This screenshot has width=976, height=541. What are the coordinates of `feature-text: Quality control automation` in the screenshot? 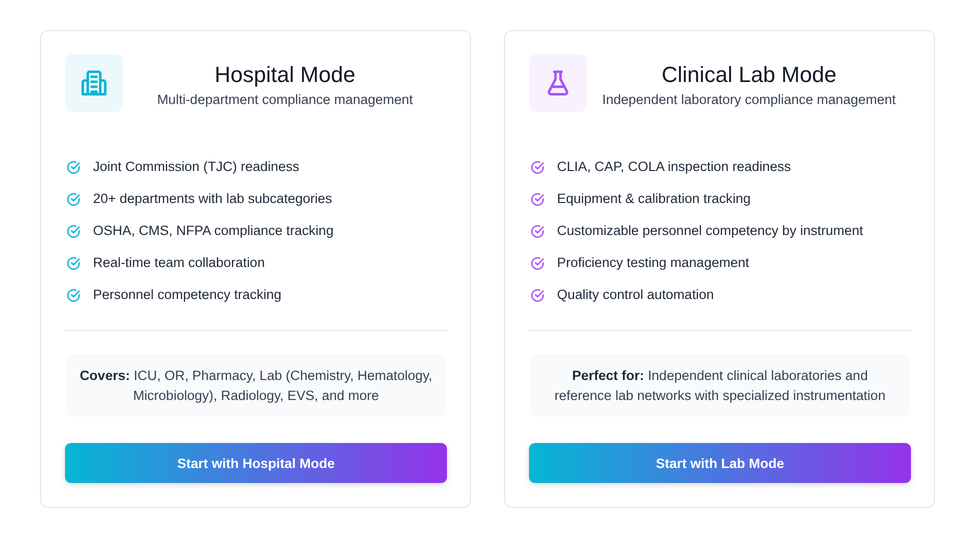 It's located at (635, 295).